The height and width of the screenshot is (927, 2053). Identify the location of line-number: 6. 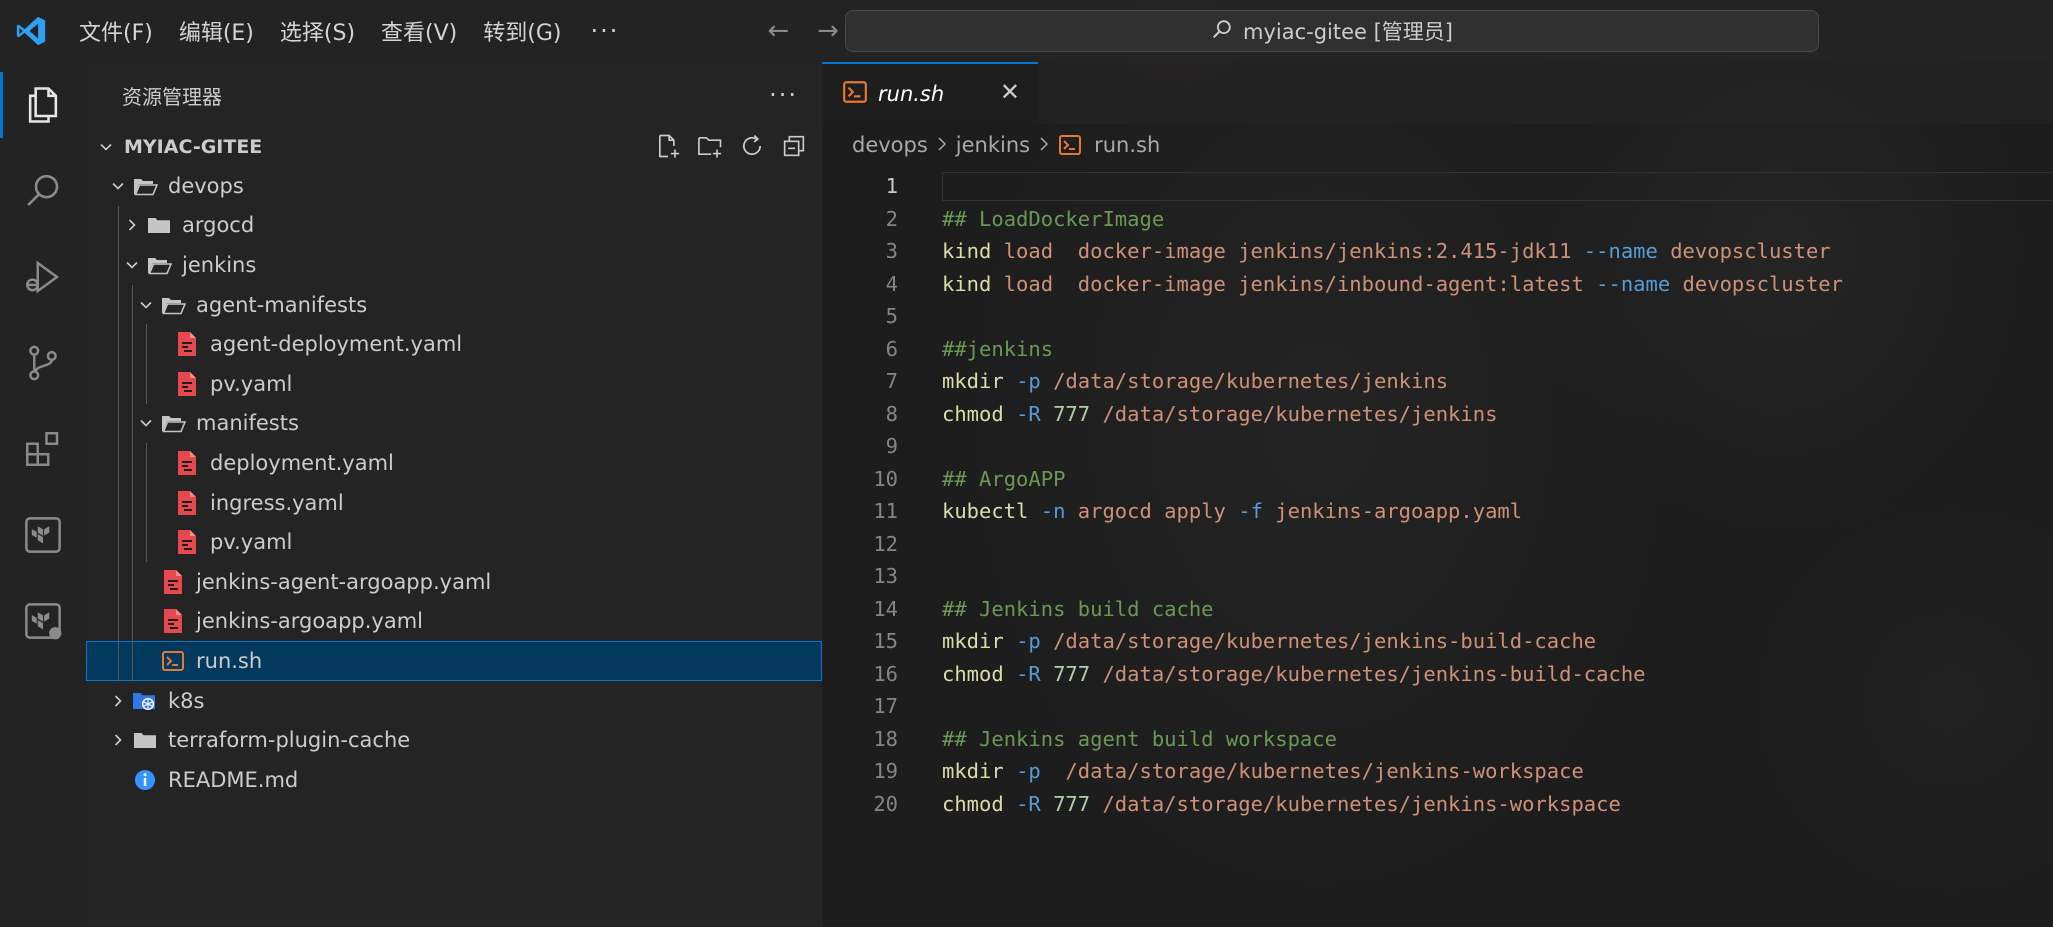
(891, 348).